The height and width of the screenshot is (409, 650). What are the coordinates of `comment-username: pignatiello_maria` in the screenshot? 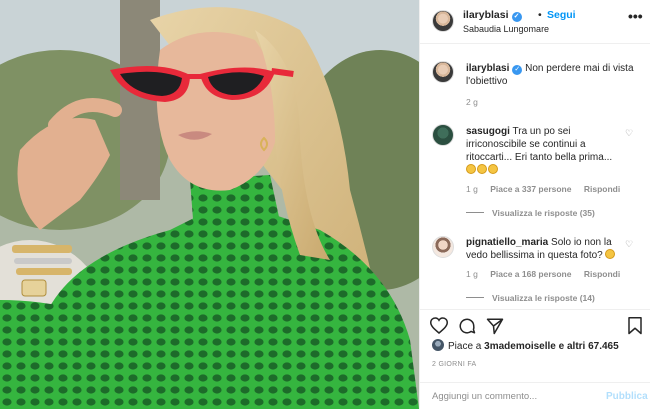 It's located at (507, 242).